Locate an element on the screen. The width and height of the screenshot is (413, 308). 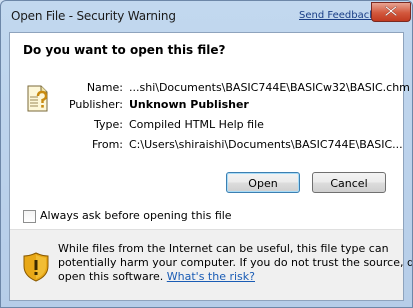
warning-line-3: open this software. What's the risk? is located at coordinates (228, 277).